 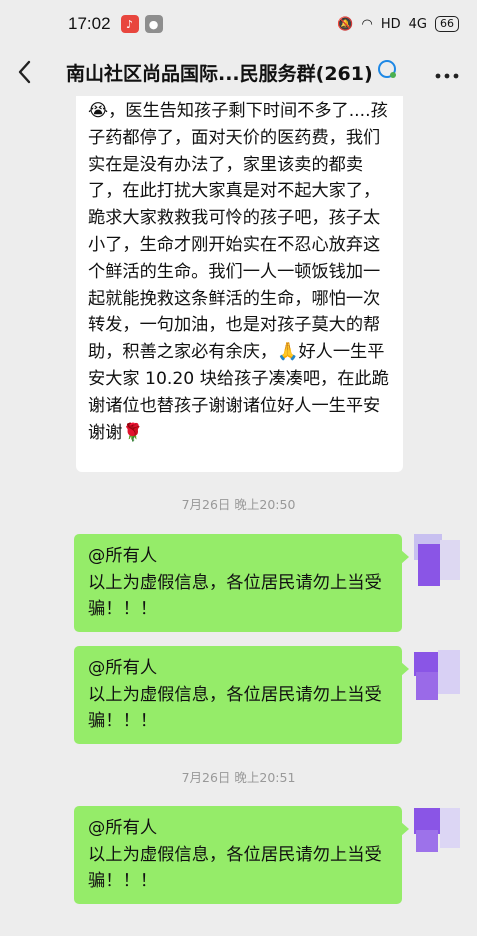 What do you see at coordinates (447, 72) in the screenshot?
I see `more-dots-icon` at bounding box center [447, 72].